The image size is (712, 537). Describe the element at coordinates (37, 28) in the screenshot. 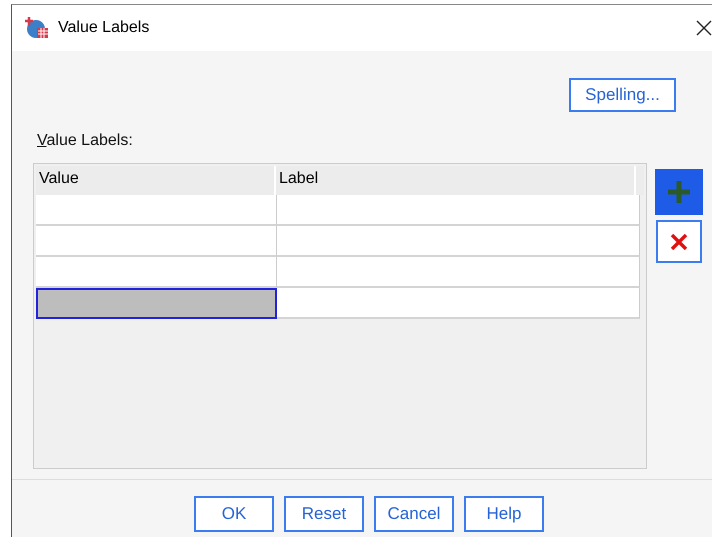

I see `app-icon` at that location.